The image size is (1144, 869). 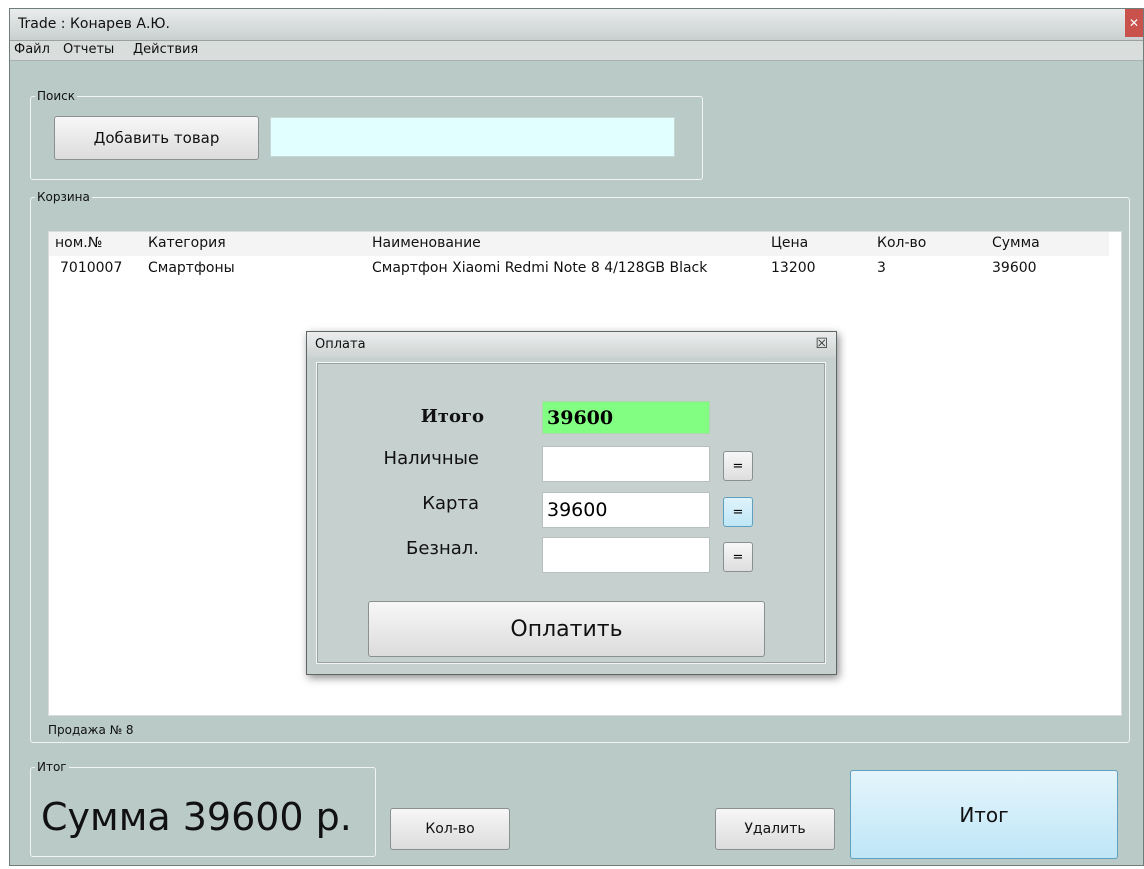 What do you see at coordinates (94, 24) in the screenshot?
I see `window-title: Trade : Конарев А.Ю.` at bounding box center [94, 24].